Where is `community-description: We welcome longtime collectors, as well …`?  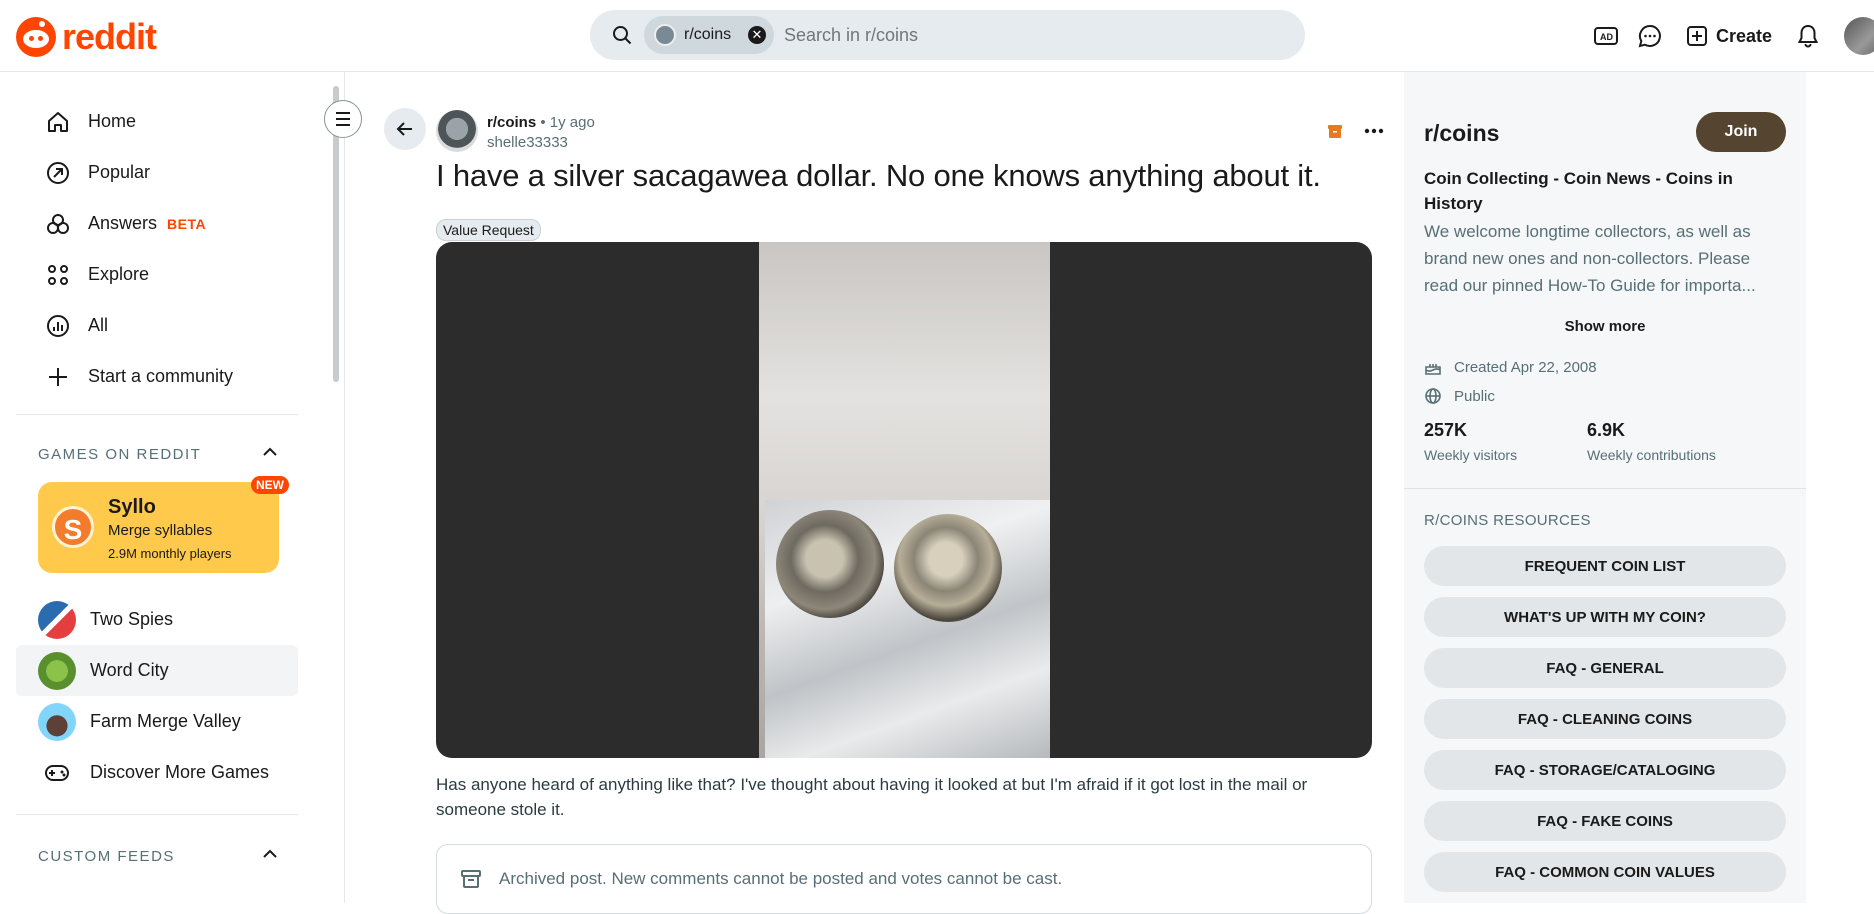 community-description: We welcome longtime collectors, as well … is located at coordinates (1590, 258).